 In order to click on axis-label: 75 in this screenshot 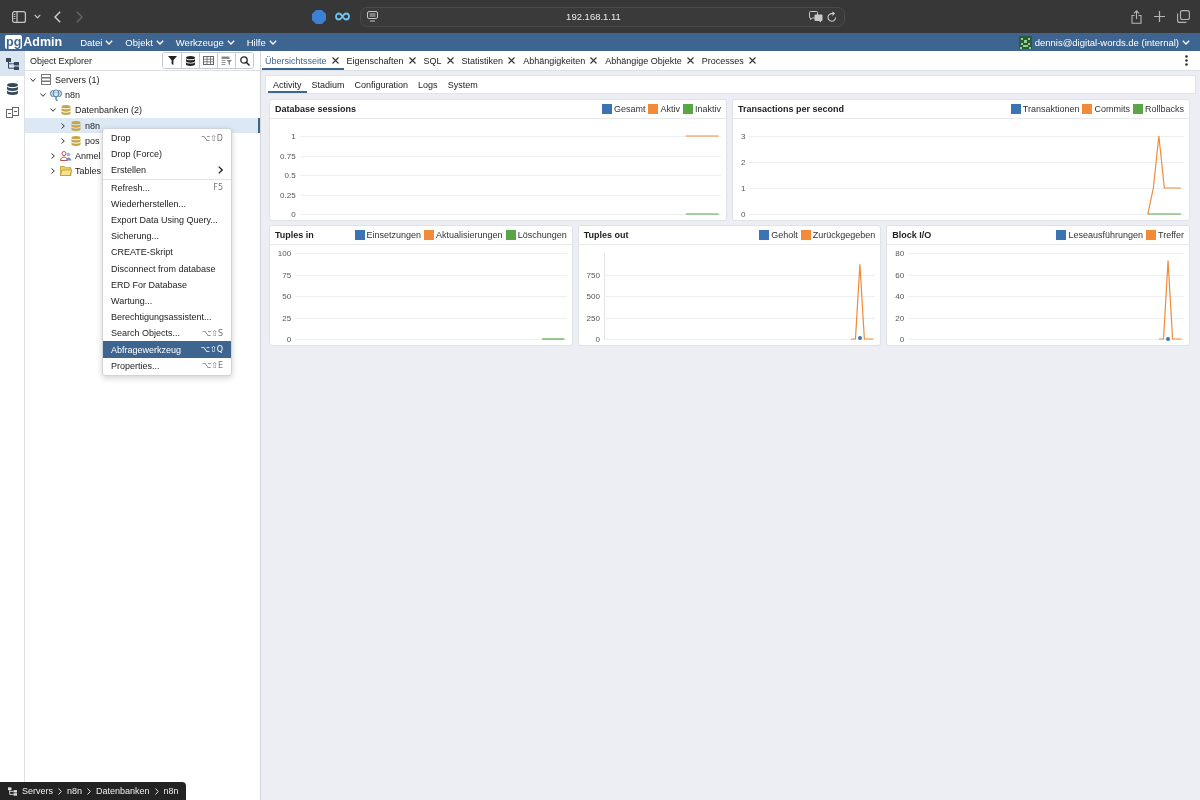, I will do `click(286, 274)`.